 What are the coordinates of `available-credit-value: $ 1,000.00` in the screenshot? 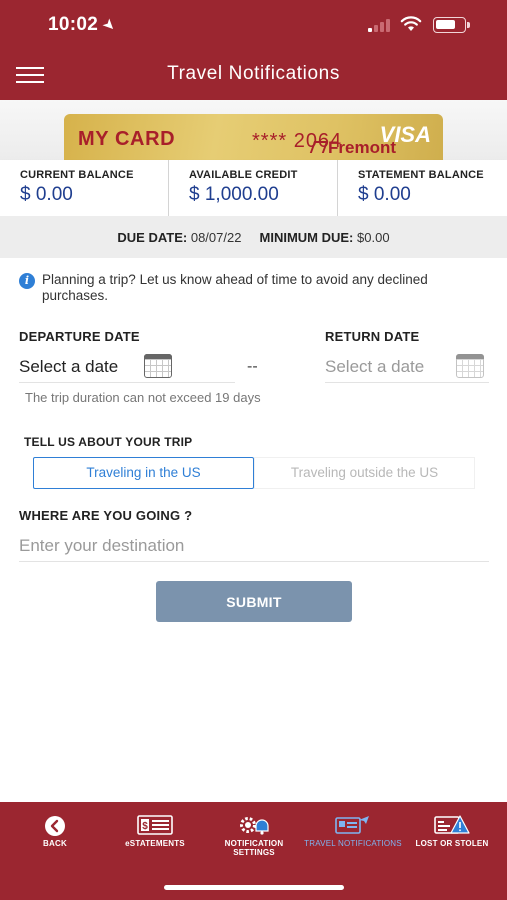 It's located at (234, 194).